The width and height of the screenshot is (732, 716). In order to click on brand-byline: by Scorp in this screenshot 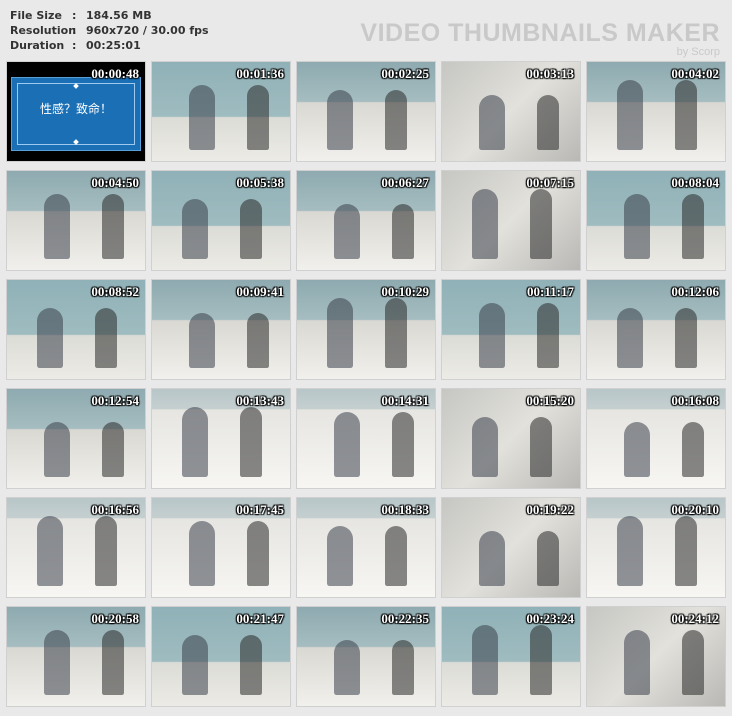, I will do `click(698, 52)`.